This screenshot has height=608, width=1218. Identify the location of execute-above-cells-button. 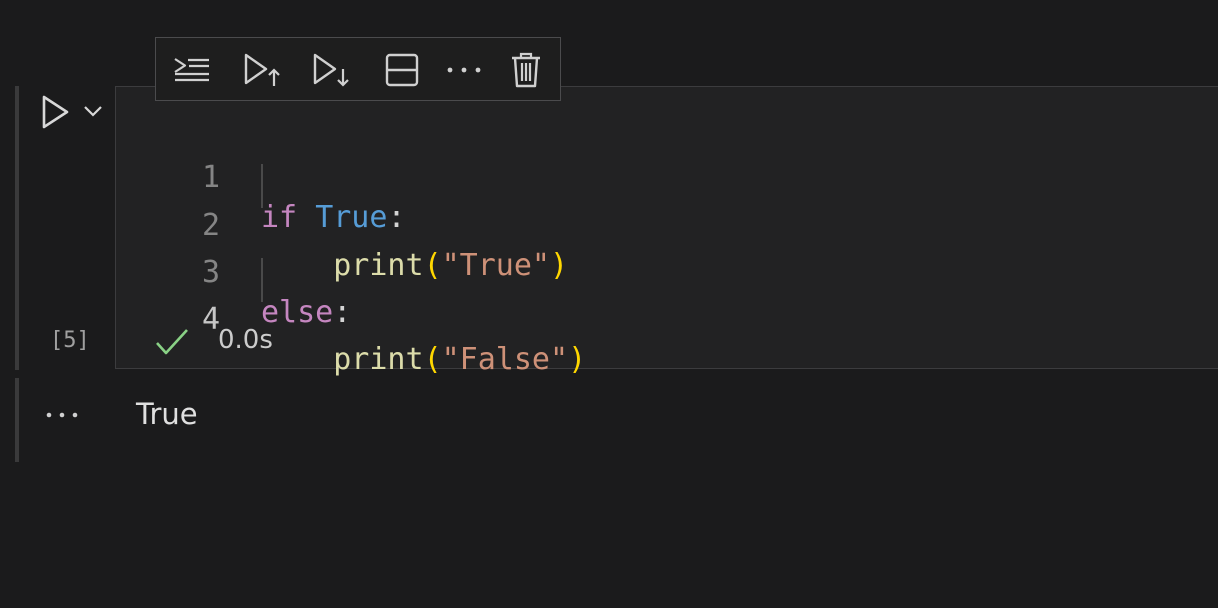
(192, 70).